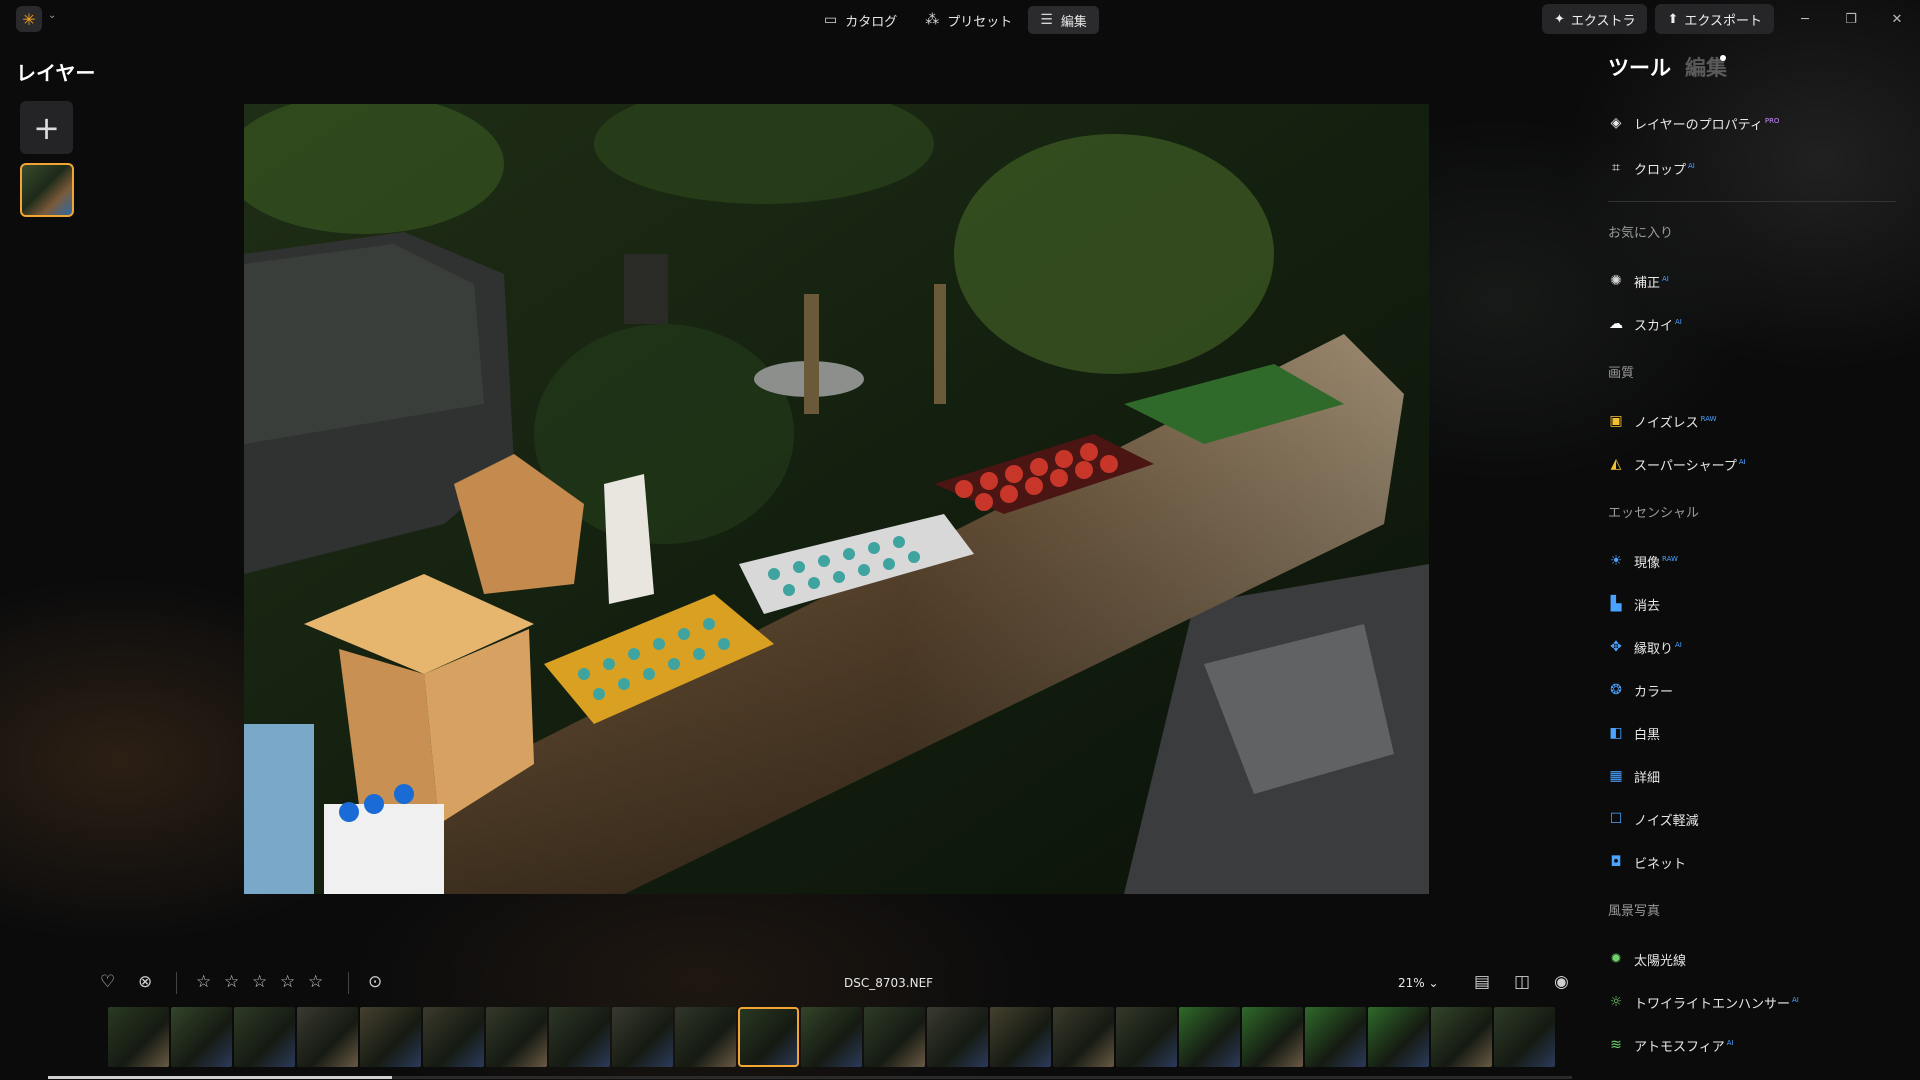 Image resolution: width=1920 pixels, height=1080 pixels. What do you see at coordinates (1716, 1004) in the screenshot?
I see `tool-label: トワイライトエンハンサー AI` at bounding box center [1716, 1004].